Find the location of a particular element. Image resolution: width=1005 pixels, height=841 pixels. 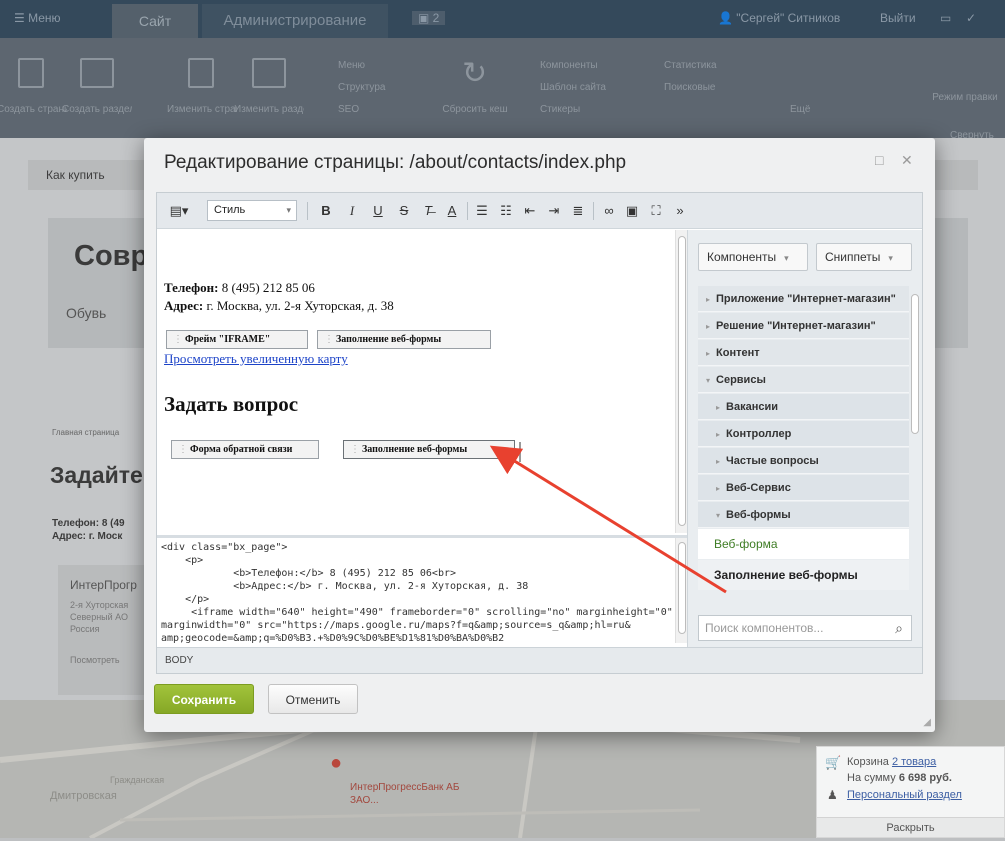

source-scrollbar-thumb is located at coordinates (682, 588).